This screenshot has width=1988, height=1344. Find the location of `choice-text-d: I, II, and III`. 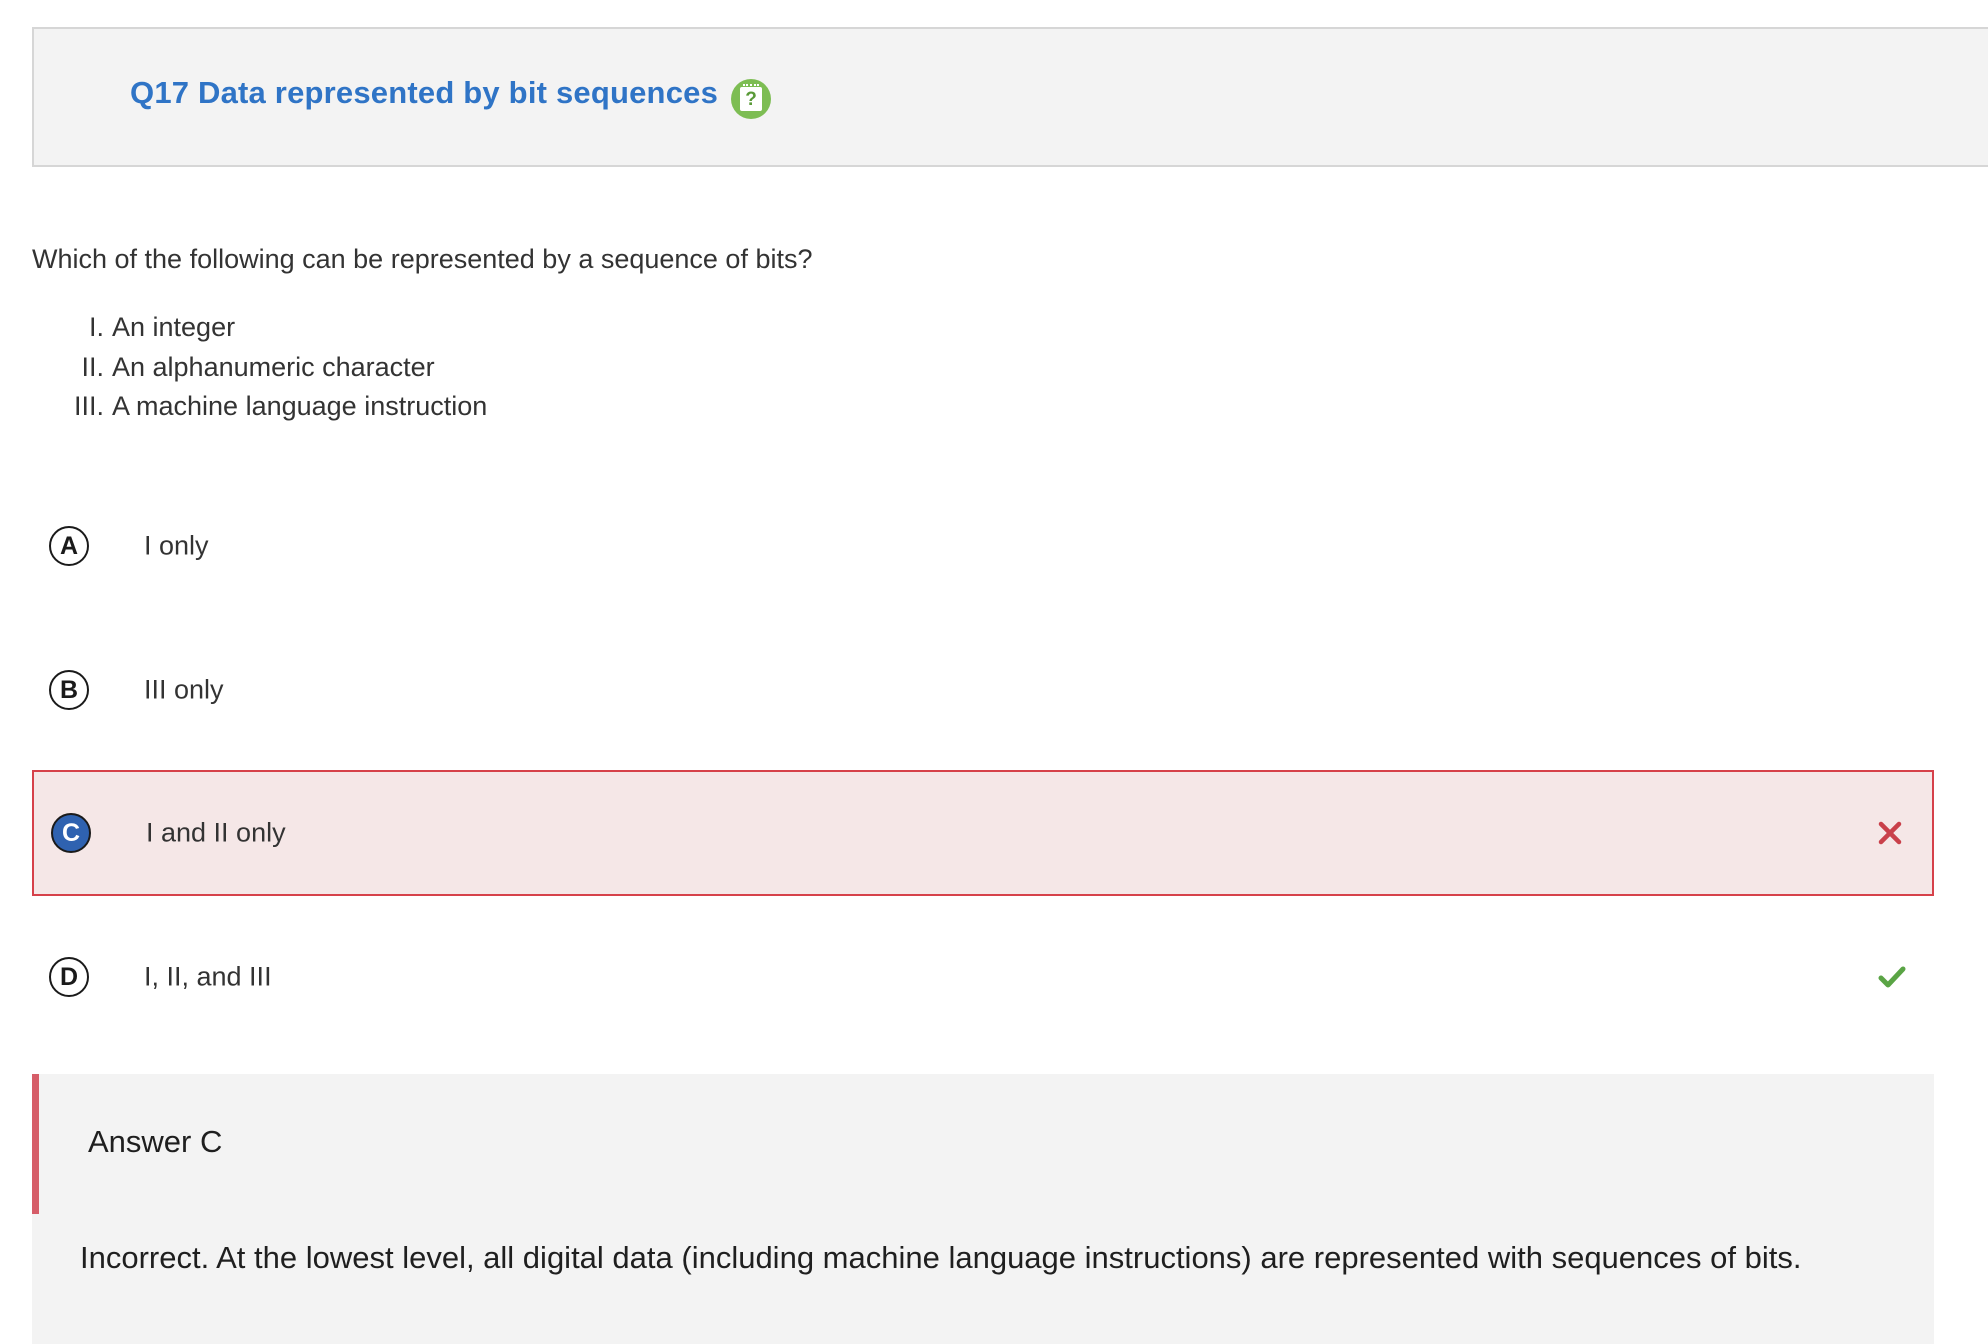

choice-text-d: I, II, and III is located at coordinates (208, 976).